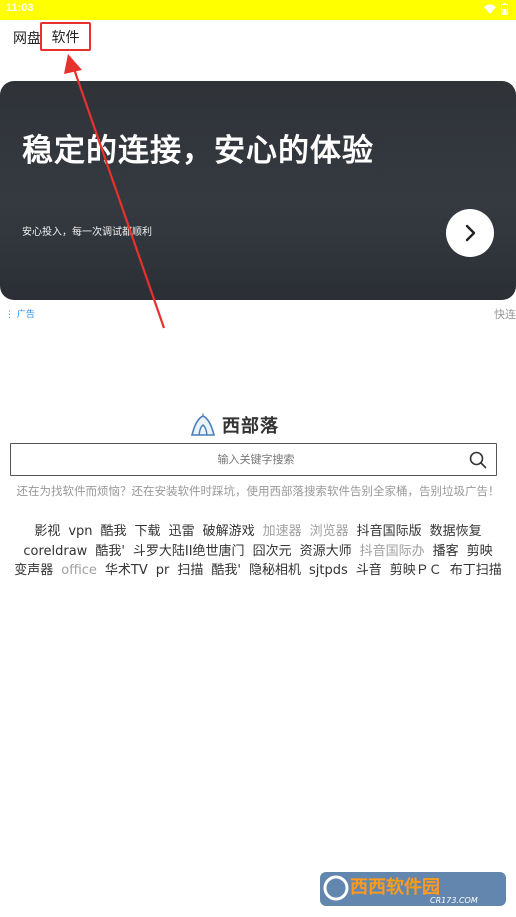  What do you see at coordinates (505, 314) in the screenshot?
I see `ad-advertiser: 快连` at bounding box center [505, 314].